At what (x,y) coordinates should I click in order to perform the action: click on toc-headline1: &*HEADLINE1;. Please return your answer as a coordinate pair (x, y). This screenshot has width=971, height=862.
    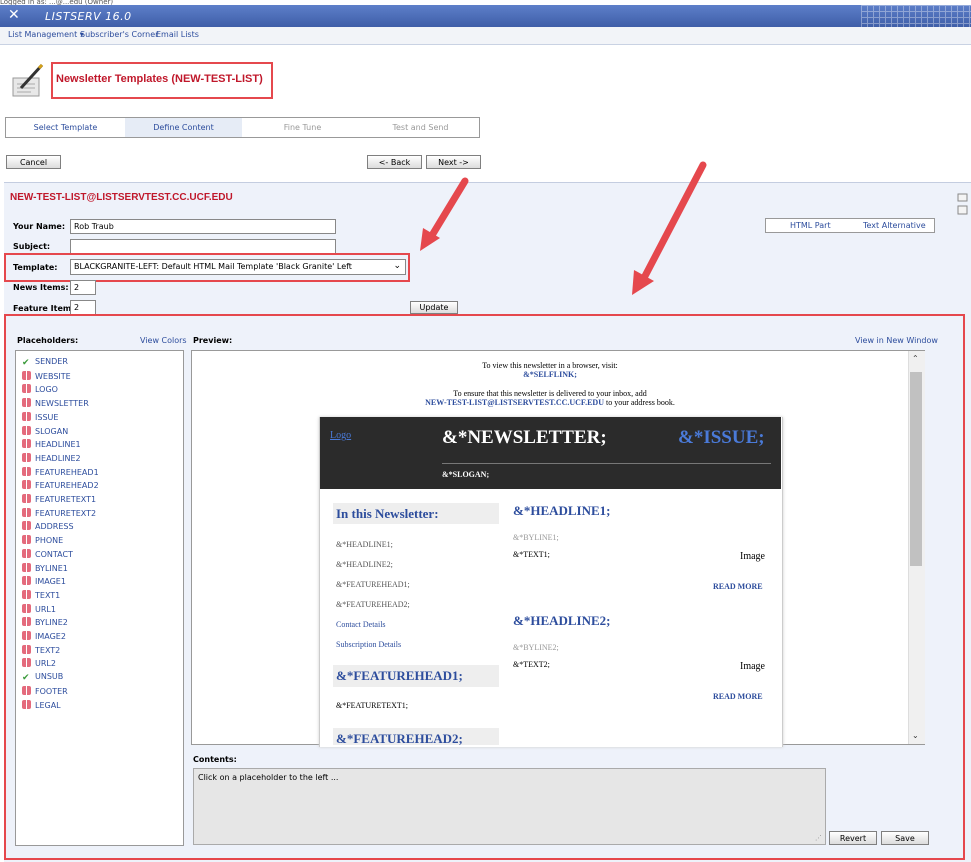
    Looking at the image, I should click on (364, 544).